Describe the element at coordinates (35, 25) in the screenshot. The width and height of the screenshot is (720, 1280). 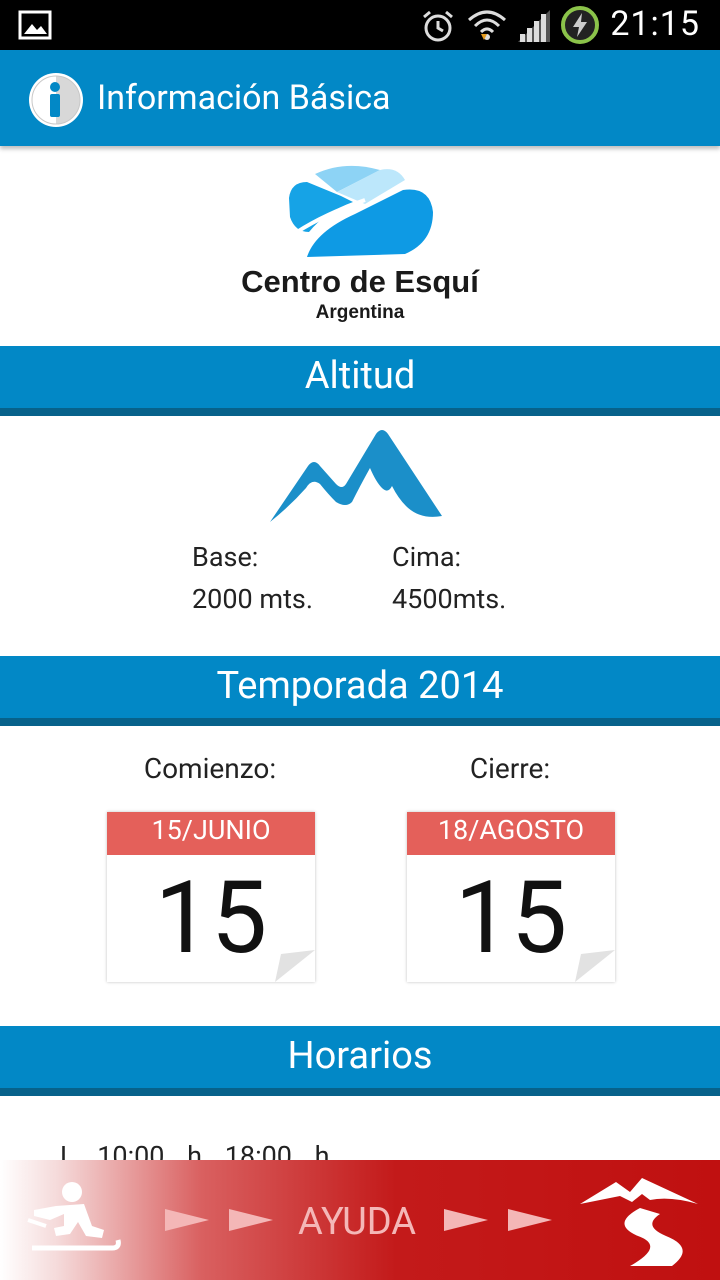
I see `image-icon` at that location.